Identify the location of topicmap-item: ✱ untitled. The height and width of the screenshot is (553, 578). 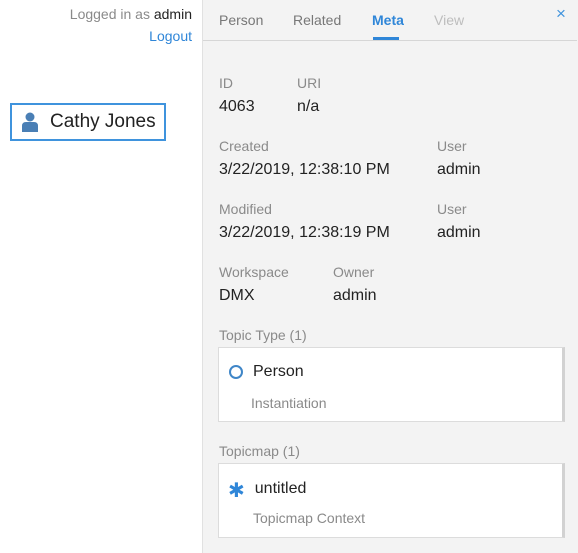
(267, 490).